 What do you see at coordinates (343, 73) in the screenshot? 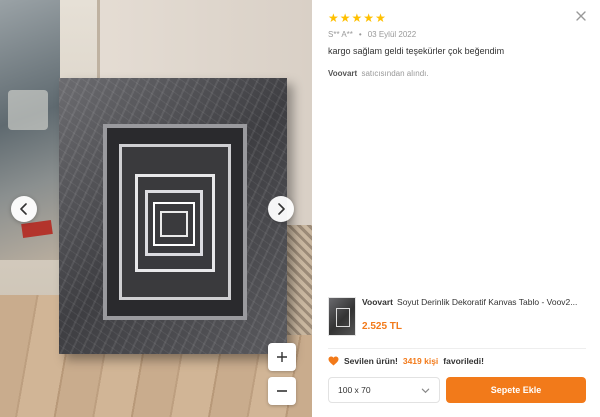
I see `seller-name: Voovart` at bounding box center [343, 73].